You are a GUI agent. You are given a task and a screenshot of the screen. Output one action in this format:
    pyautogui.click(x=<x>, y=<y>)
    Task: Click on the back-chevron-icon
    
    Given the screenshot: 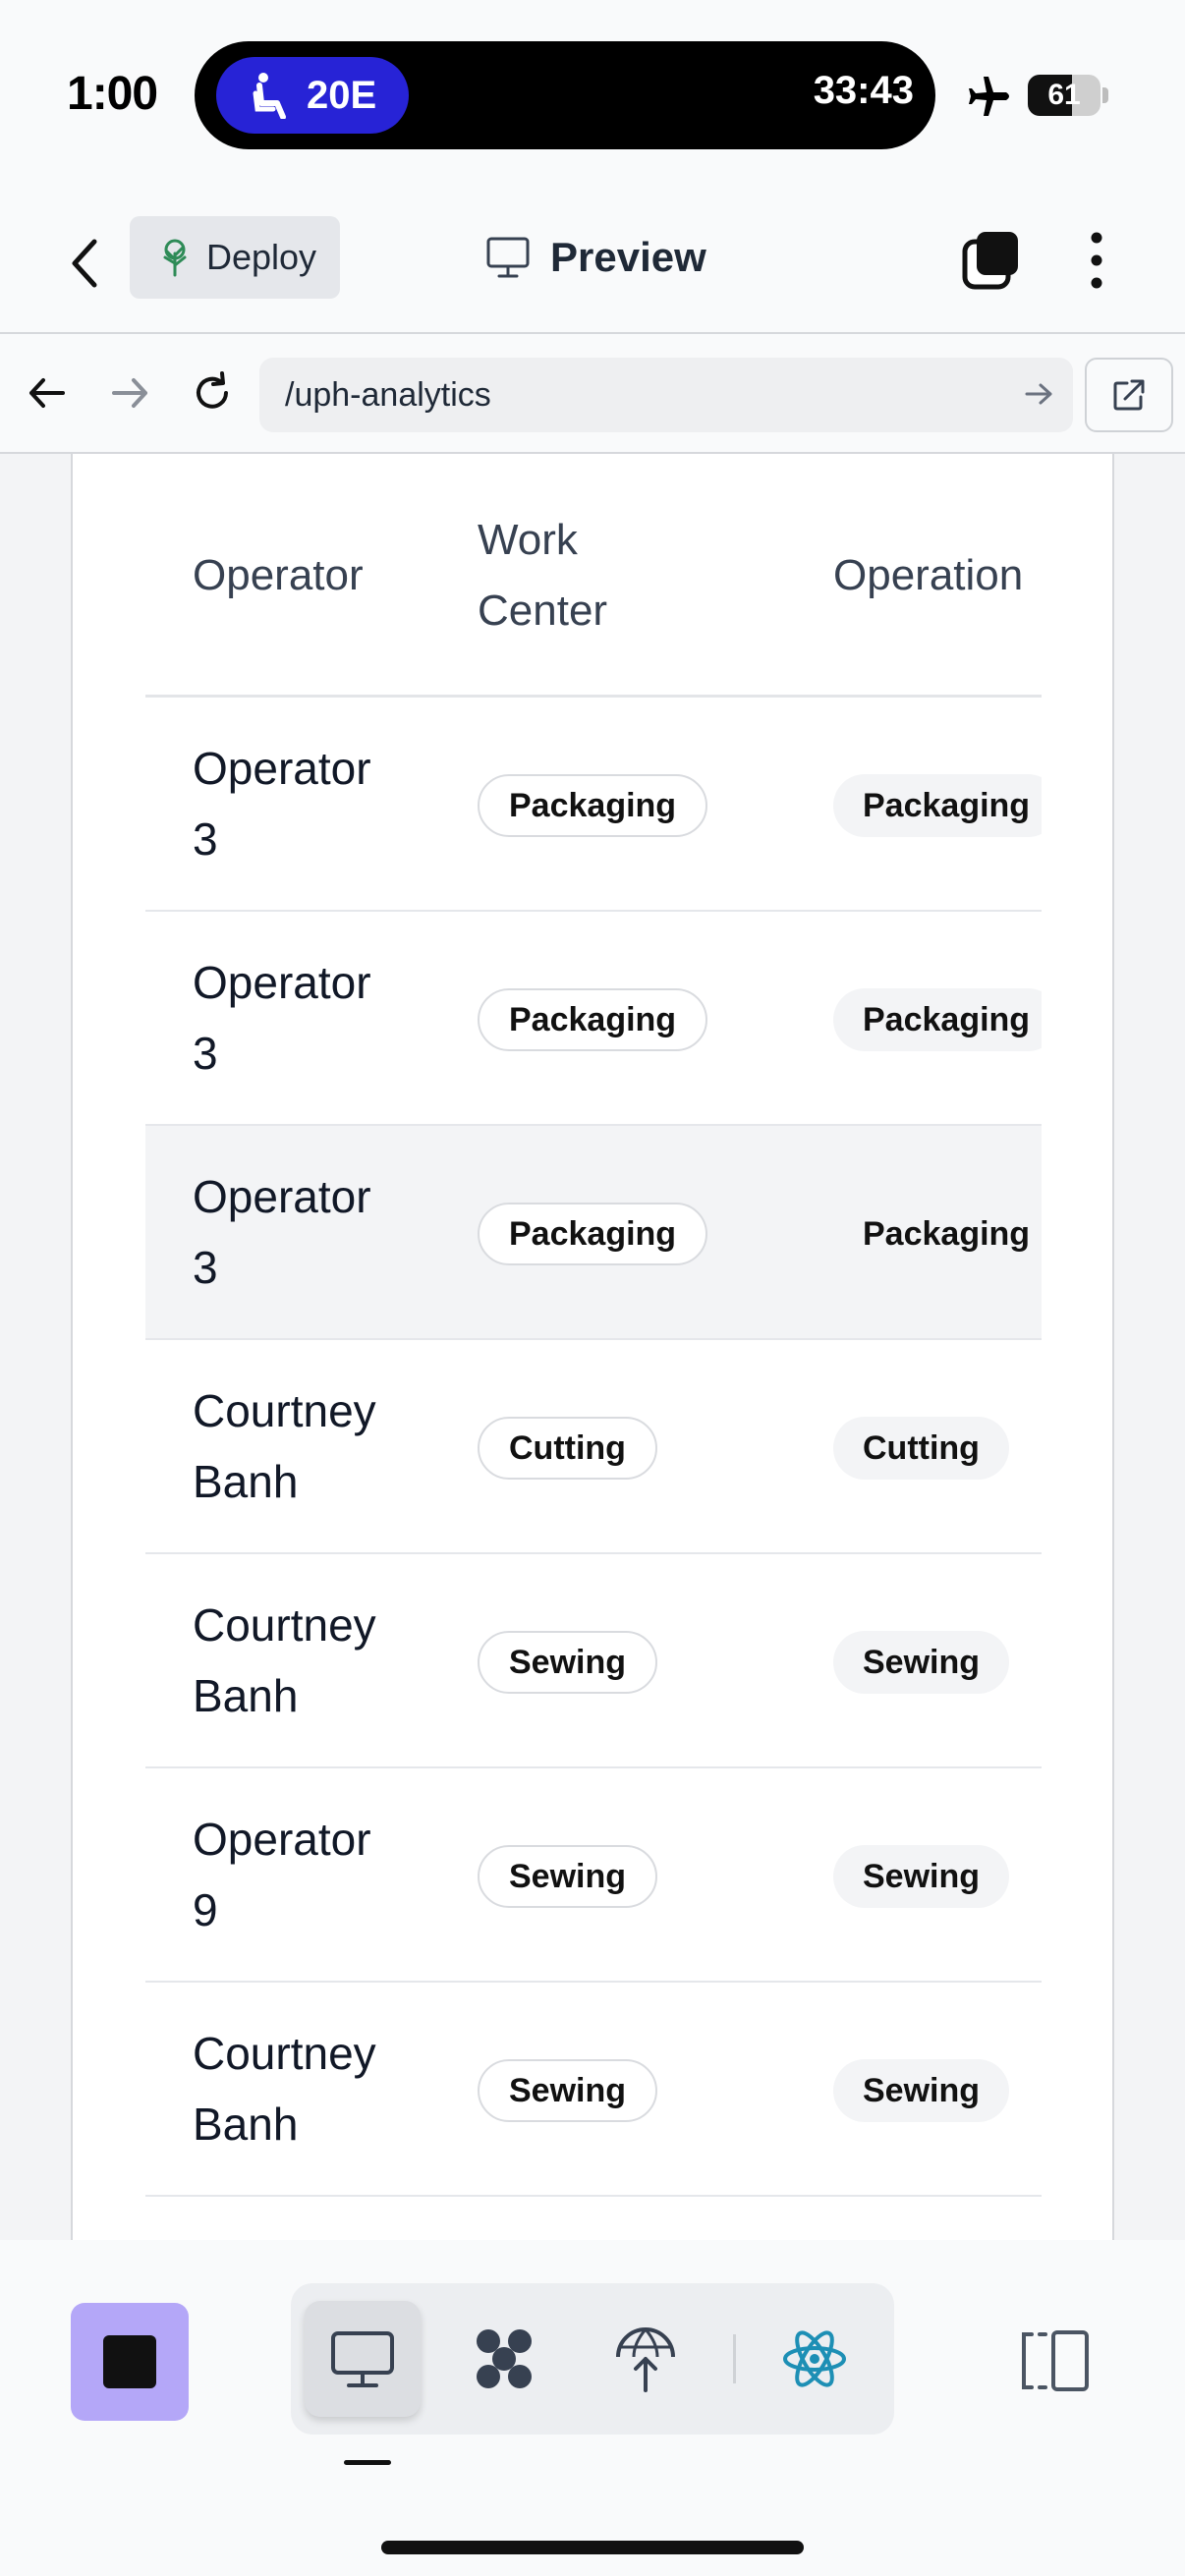 What is the action you would take?
    pyautogui.click(x=84, y=263)
    